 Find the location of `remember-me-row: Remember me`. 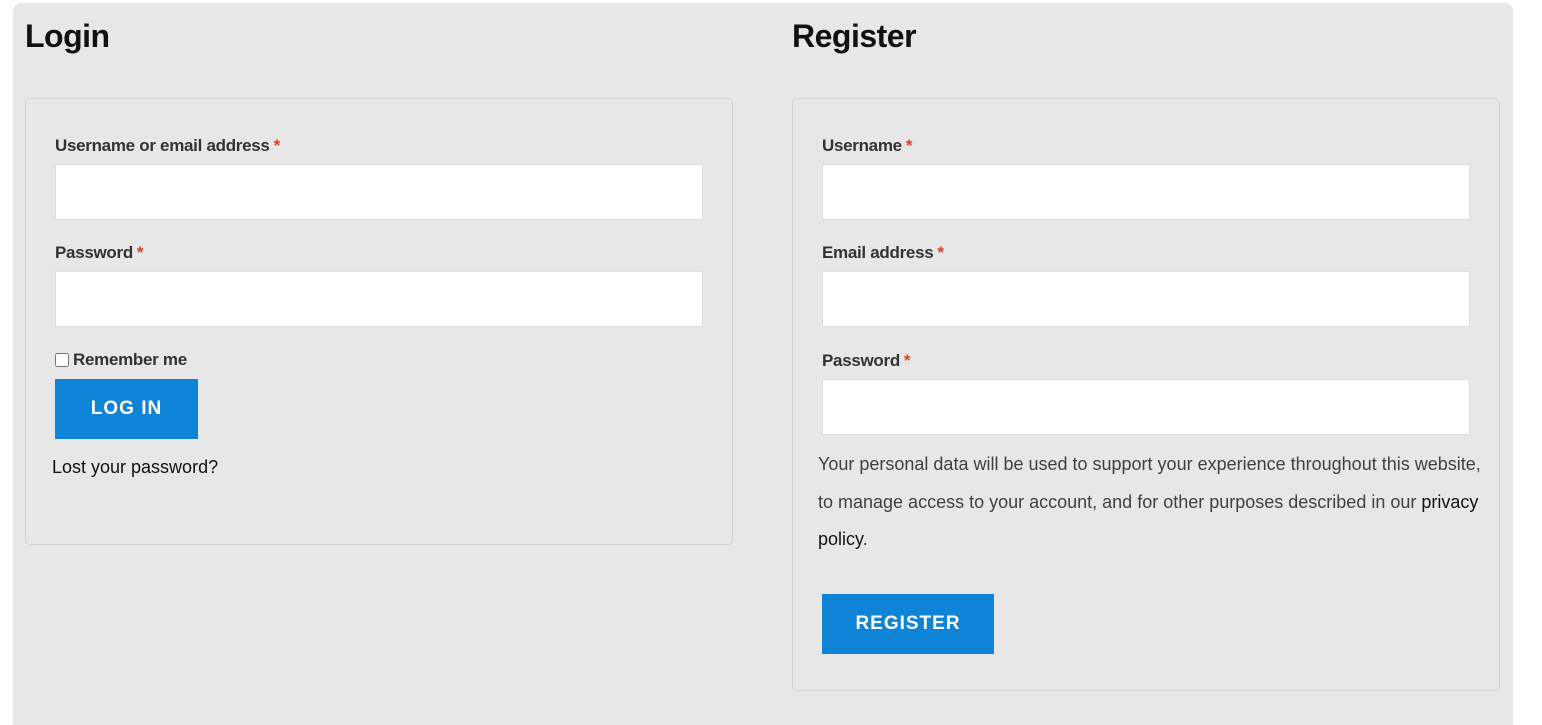

remember-me-row: Remember me is located at coordinates (121, 360).